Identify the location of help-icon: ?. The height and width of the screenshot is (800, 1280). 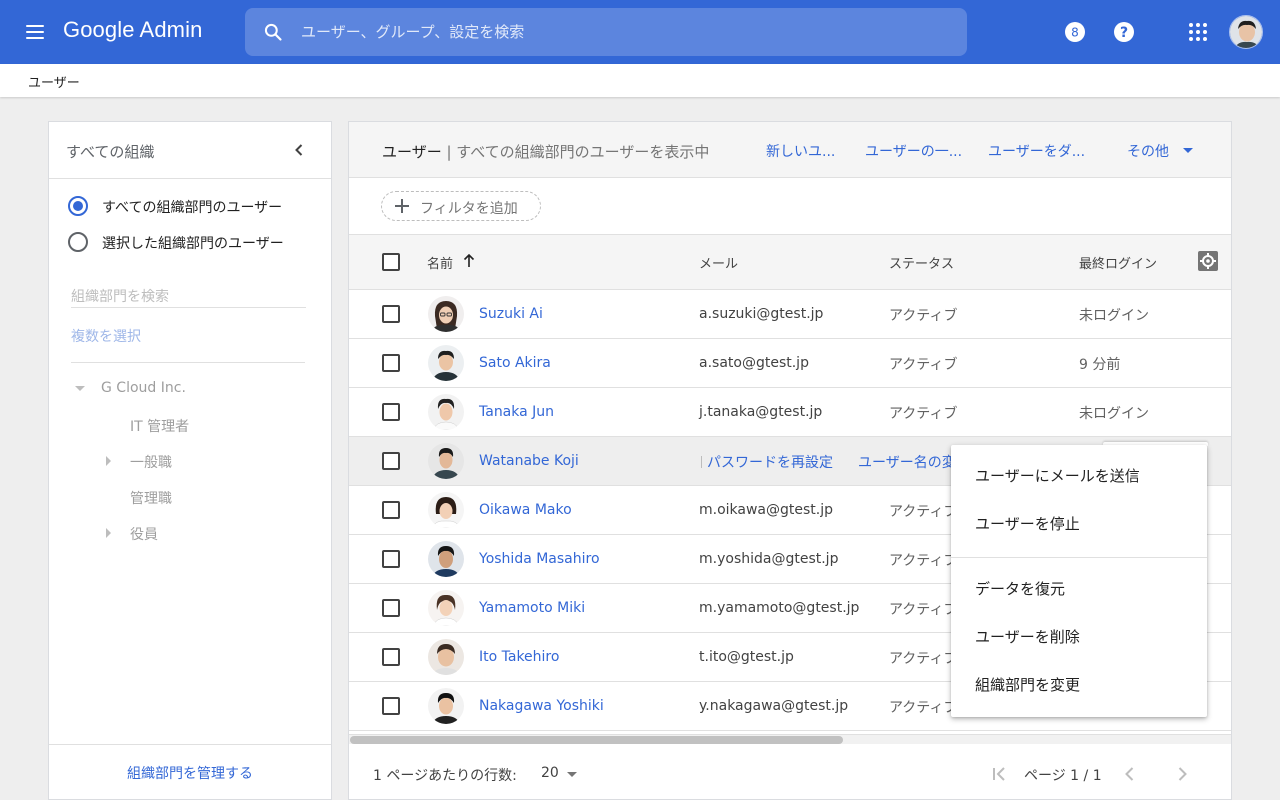
(1124, 32).